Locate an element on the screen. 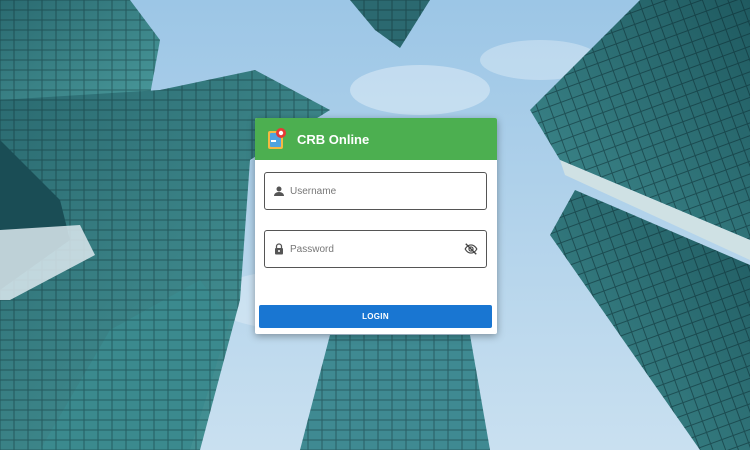  login-button: LOGIN is located at coordinates (375, 316).